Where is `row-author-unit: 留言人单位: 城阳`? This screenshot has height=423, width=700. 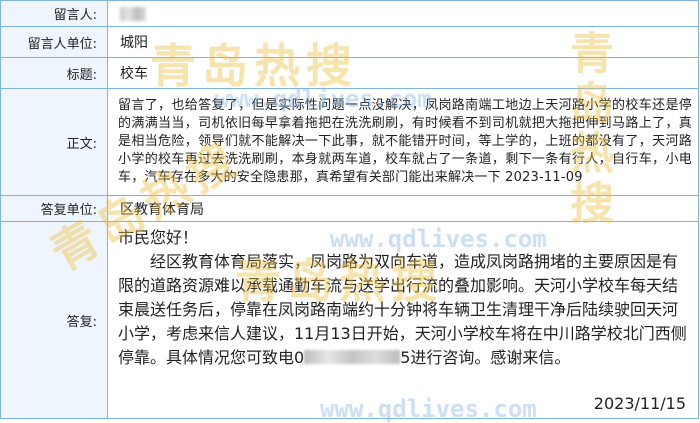 row-author-unit: 留言人单位: 城阳 is located at coordinates (349, 42).